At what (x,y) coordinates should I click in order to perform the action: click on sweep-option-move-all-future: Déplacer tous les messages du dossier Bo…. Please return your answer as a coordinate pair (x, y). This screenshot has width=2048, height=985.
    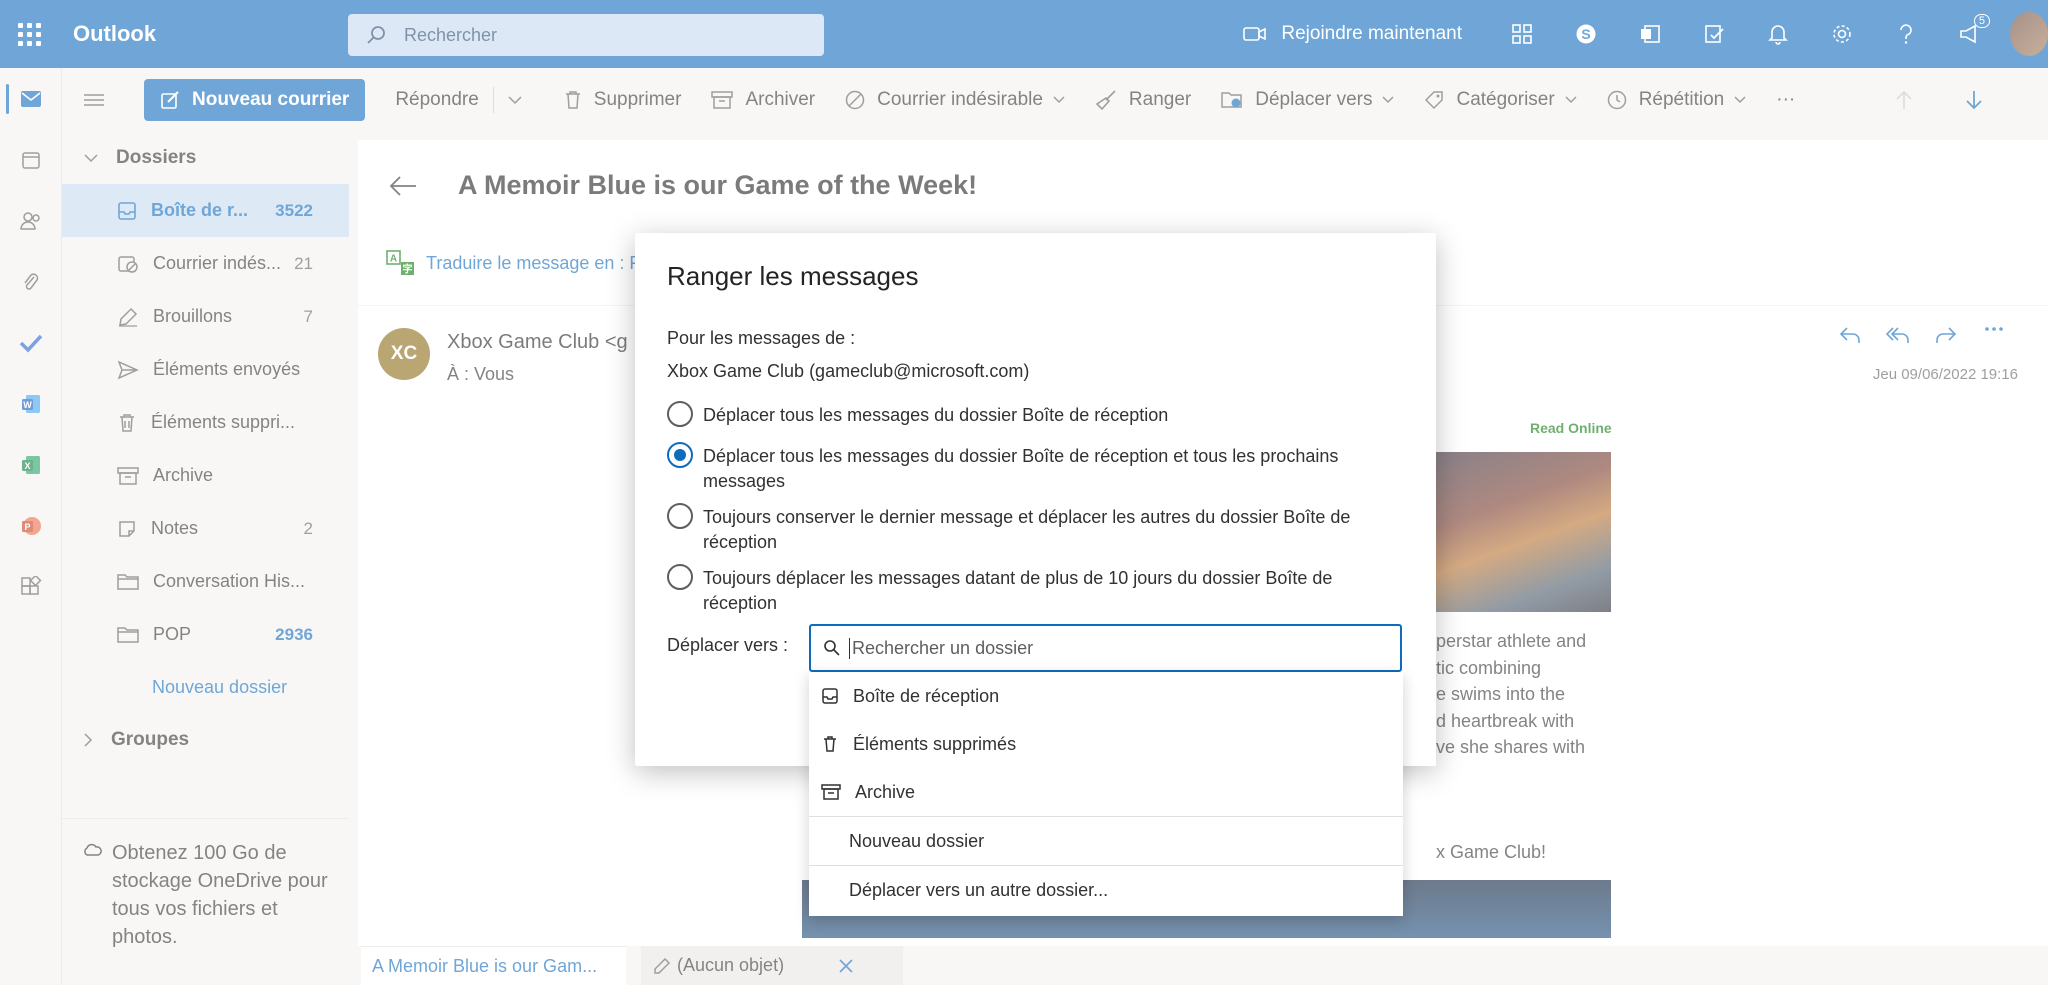
    Looking at the image, I should click on (1027, 468).